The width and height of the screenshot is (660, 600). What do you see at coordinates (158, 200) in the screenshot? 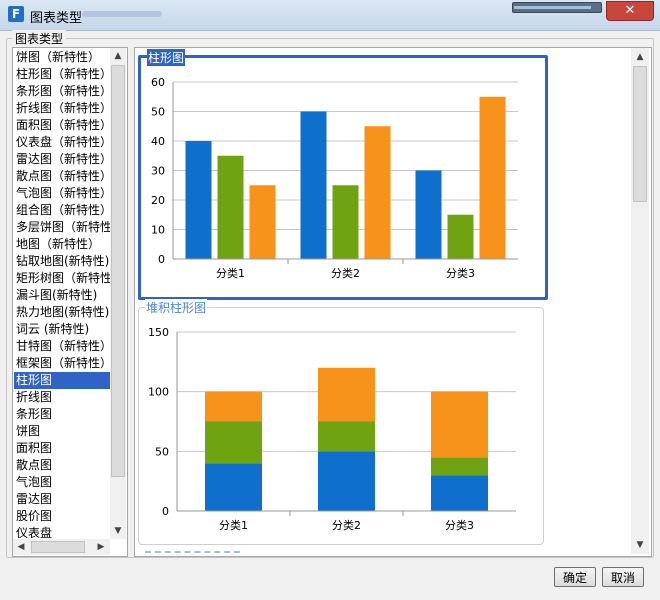
I see `y-tick-label: 20` at bounding box center [158, 200].